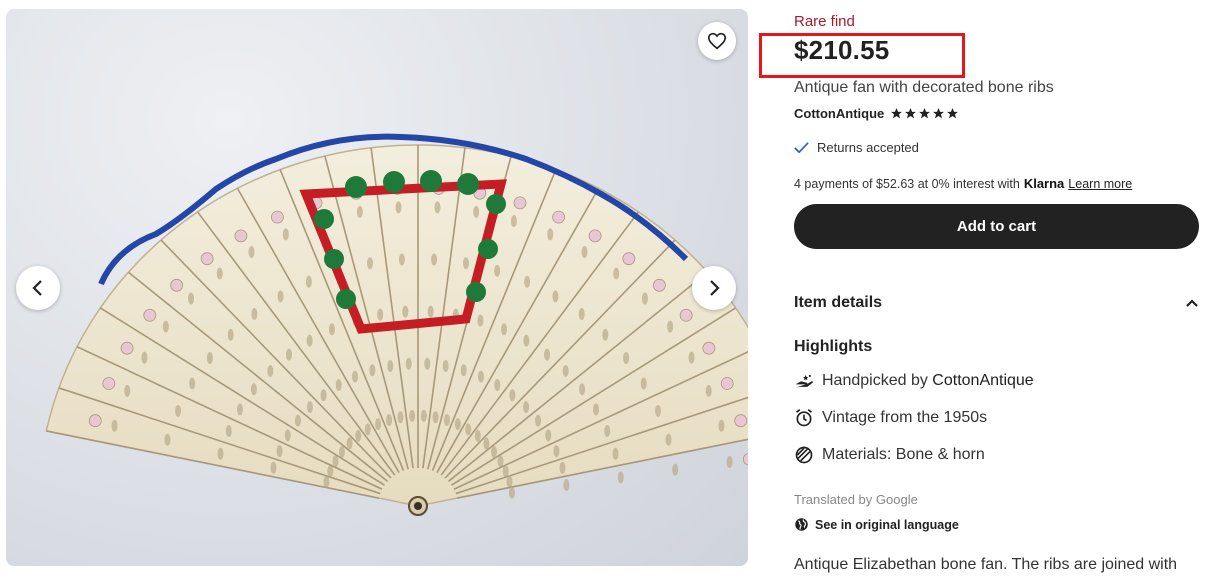 The image size is (1211, 579). I want to click on add-to-cart-button: Add to cart, so click(996, 226).